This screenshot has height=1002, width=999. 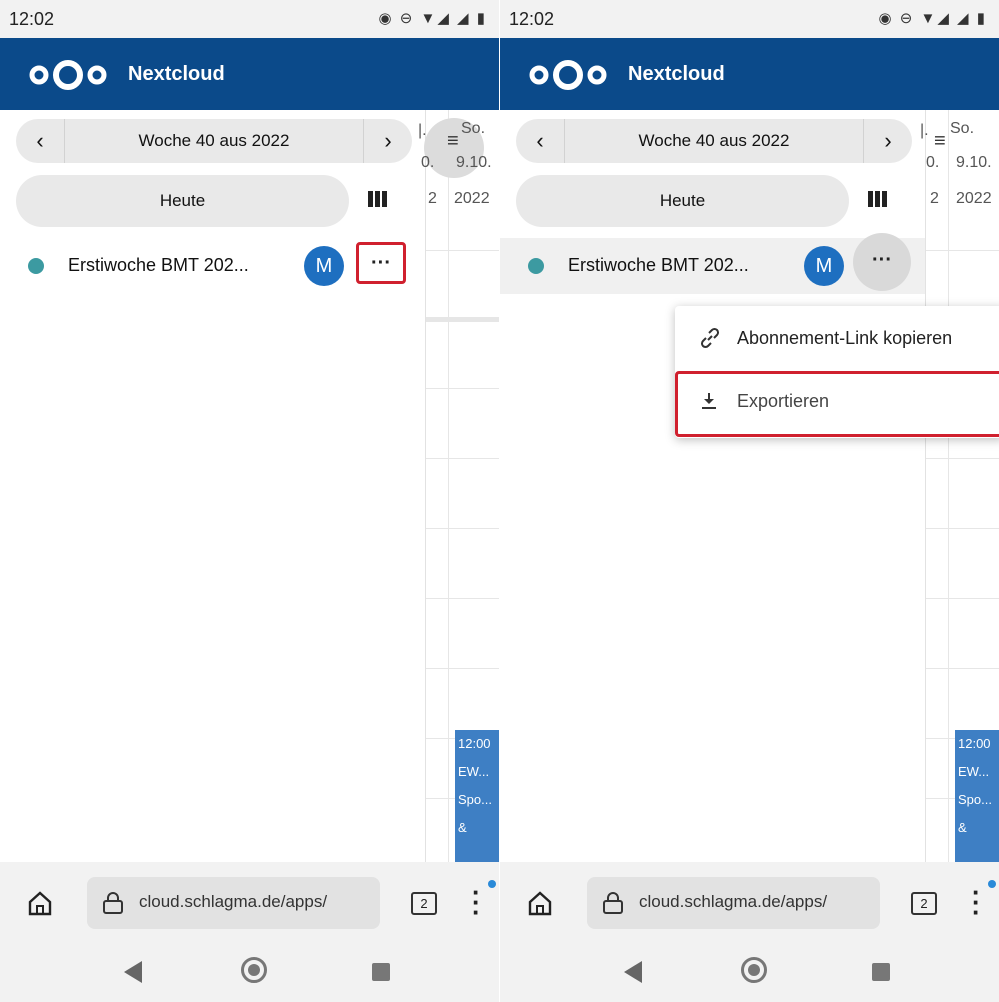 I want to click on copy-subscription-link-label: Abonnement-Link kopieren, so click(x=845, y=338).